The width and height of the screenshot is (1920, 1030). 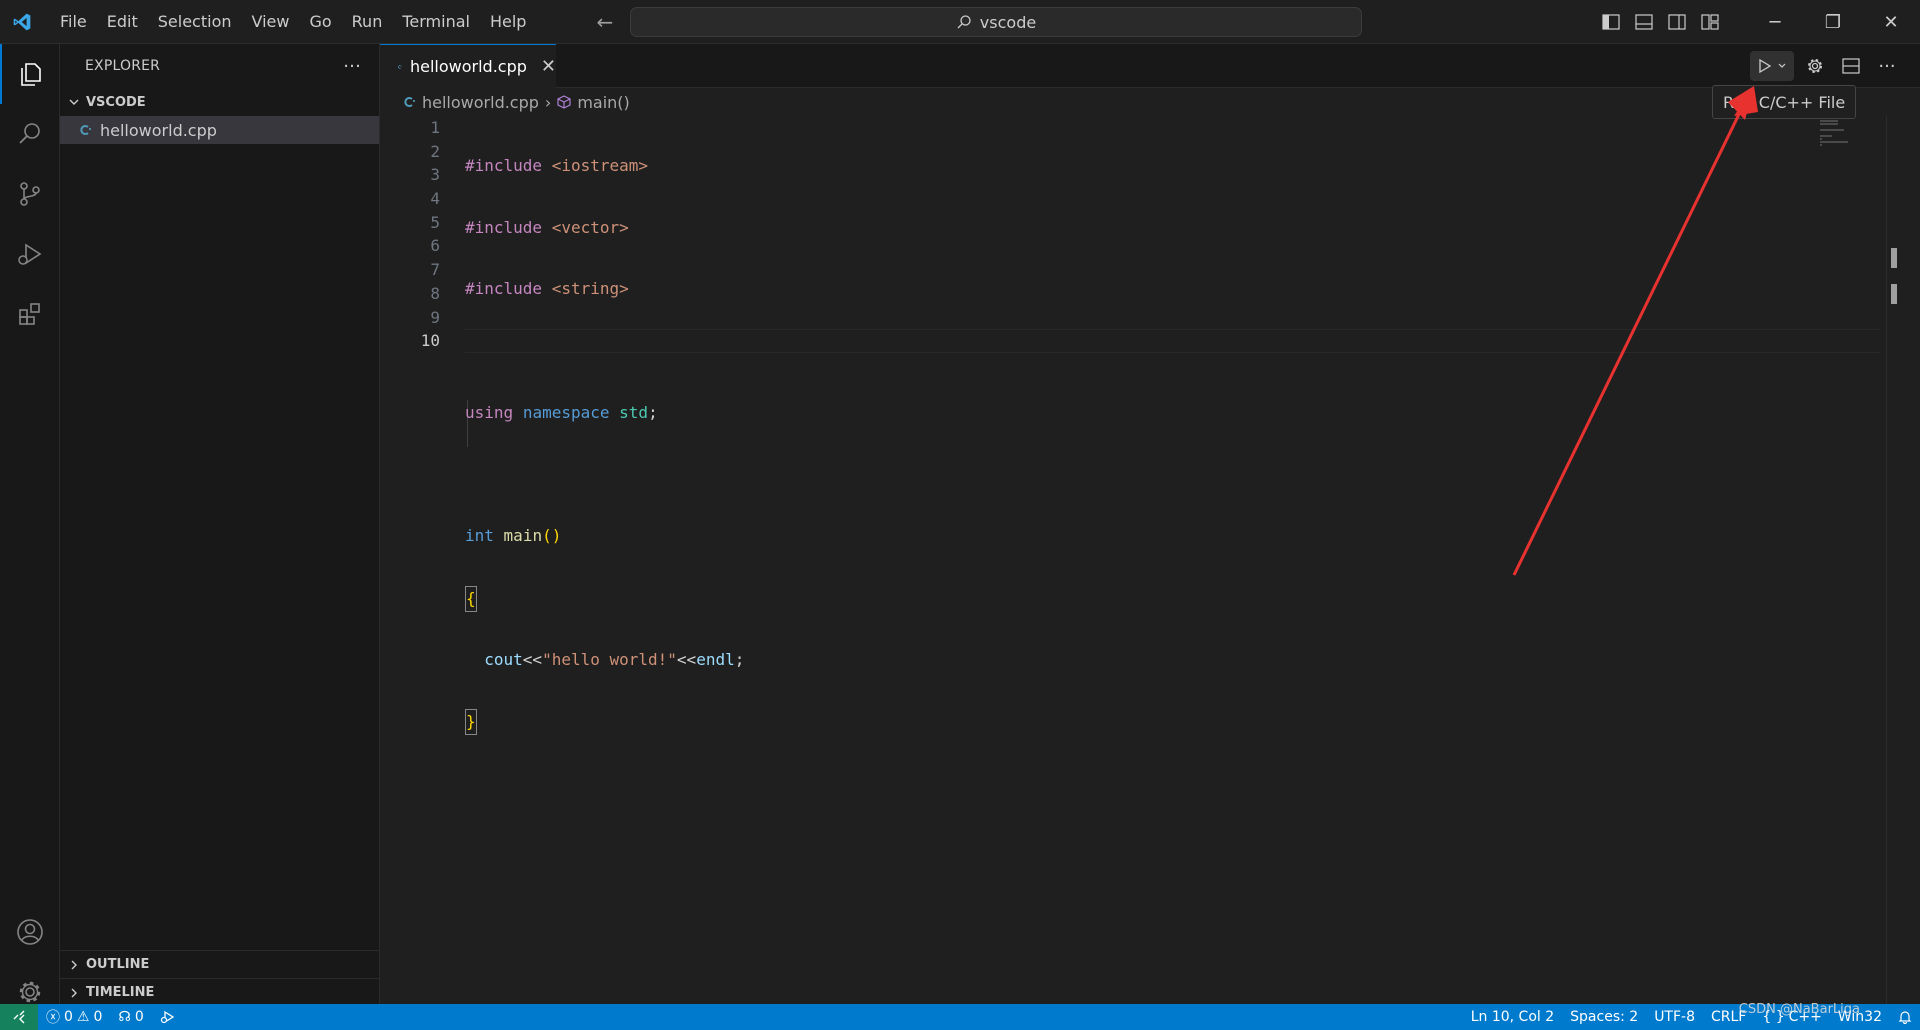 I want to click on code-token: #include, so click(x=504, y=289).